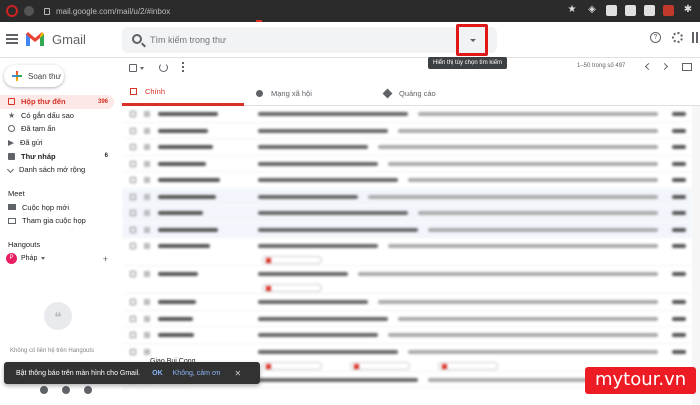 The height and width of the screenshot is (405, 700). I want to click on refresh-icon, so click(163, 67).